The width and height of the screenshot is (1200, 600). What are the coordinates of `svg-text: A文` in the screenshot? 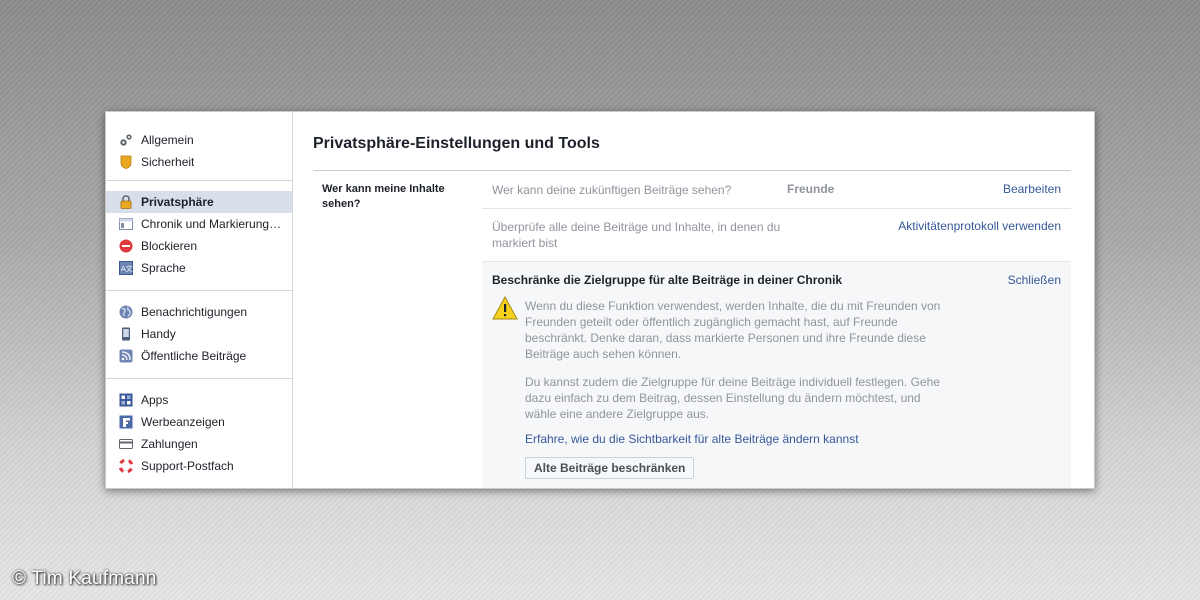 It's located at (127, 268).